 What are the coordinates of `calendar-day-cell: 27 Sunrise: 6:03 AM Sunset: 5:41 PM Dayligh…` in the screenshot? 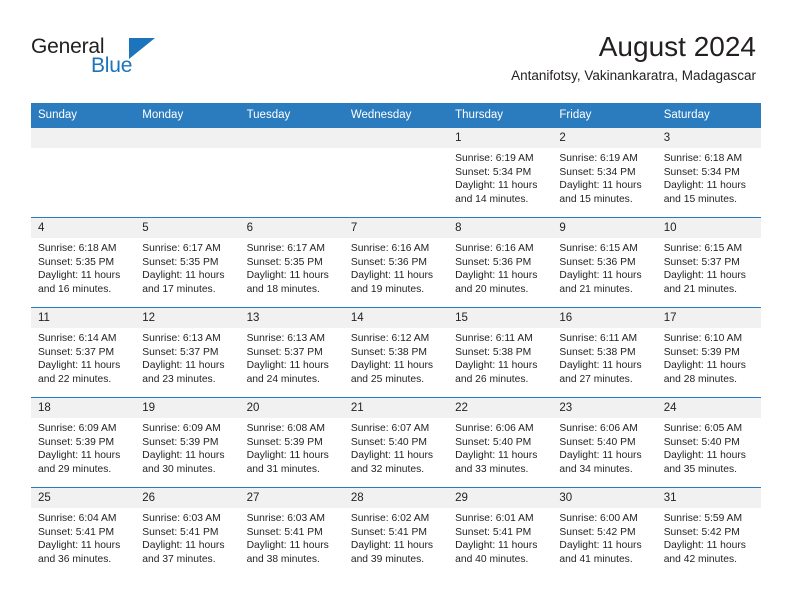 It's located at (291, 532).